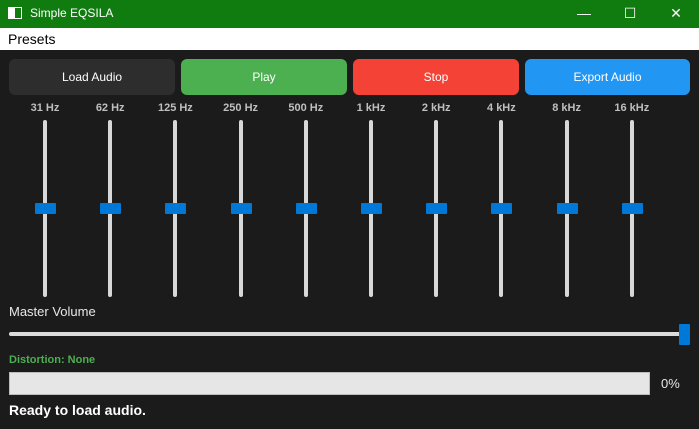 Image resolution: width=699 pixels, height=429 pixels. I want to click on eq-band: 2 kHz, so click(436, 200).